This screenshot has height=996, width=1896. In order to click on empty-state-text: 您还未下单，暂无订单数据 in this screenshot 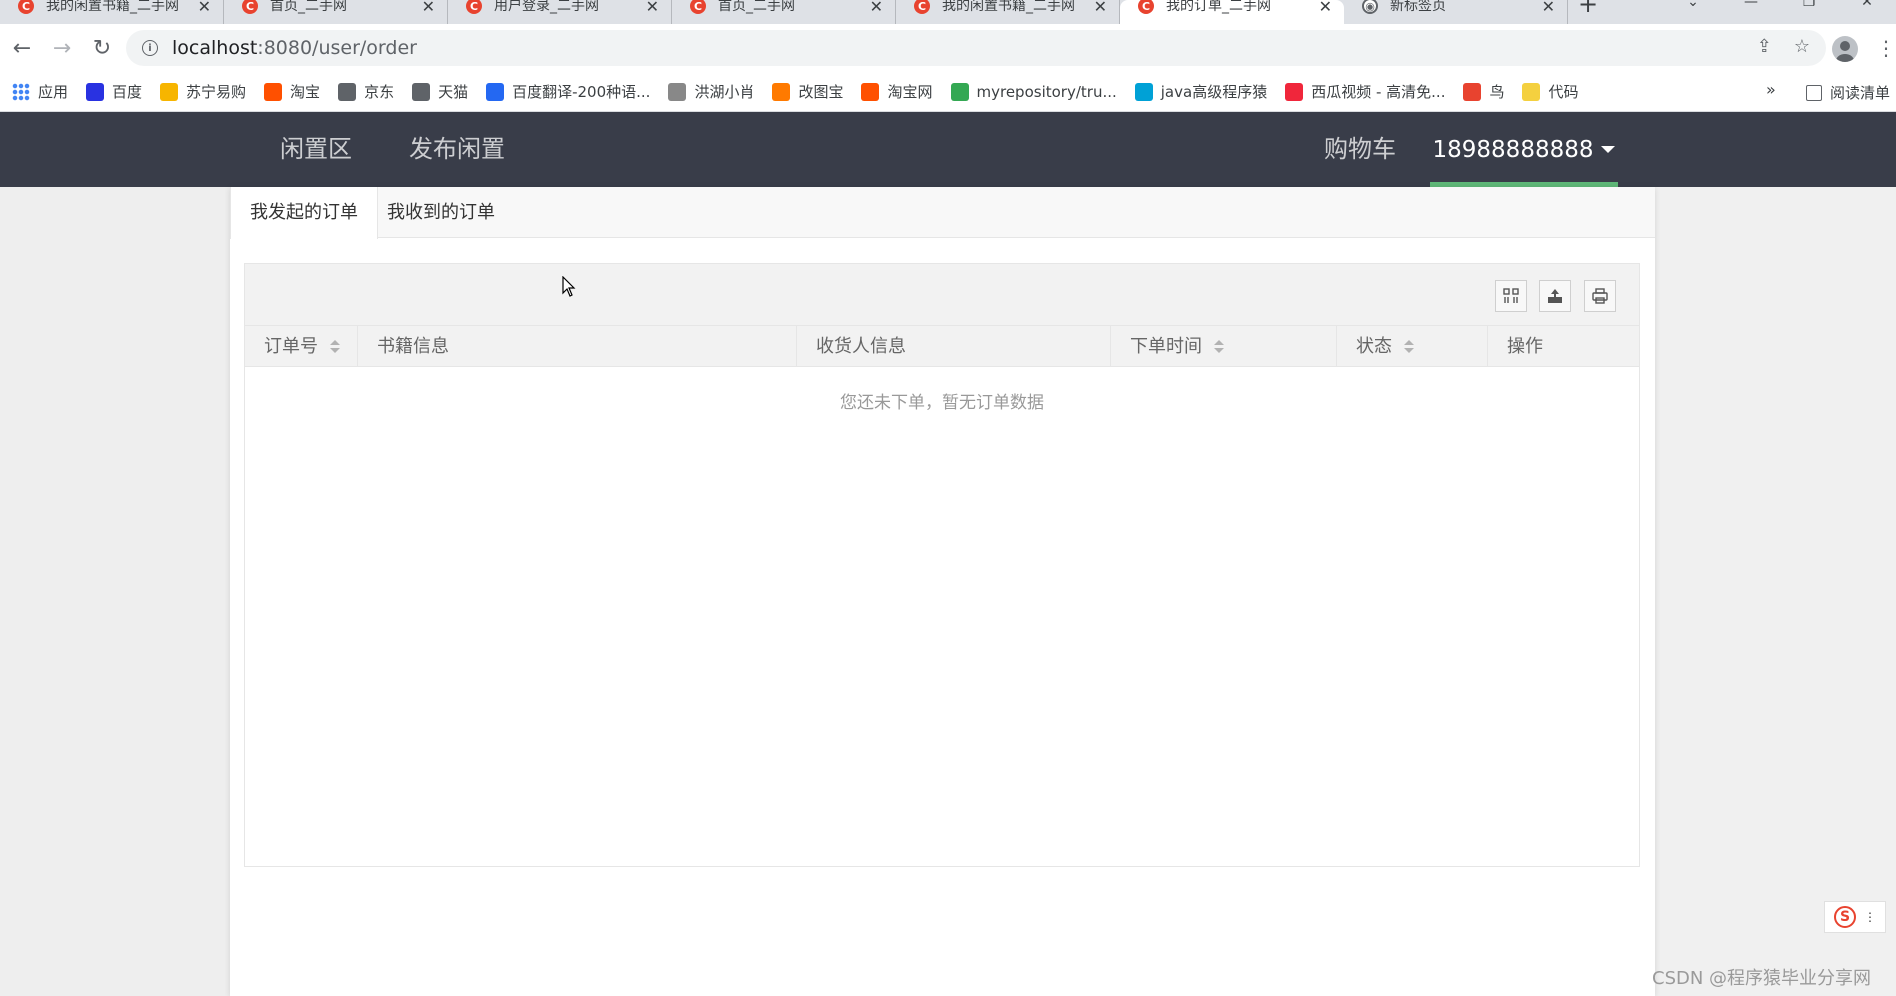, I will do `click(942, 403)`.